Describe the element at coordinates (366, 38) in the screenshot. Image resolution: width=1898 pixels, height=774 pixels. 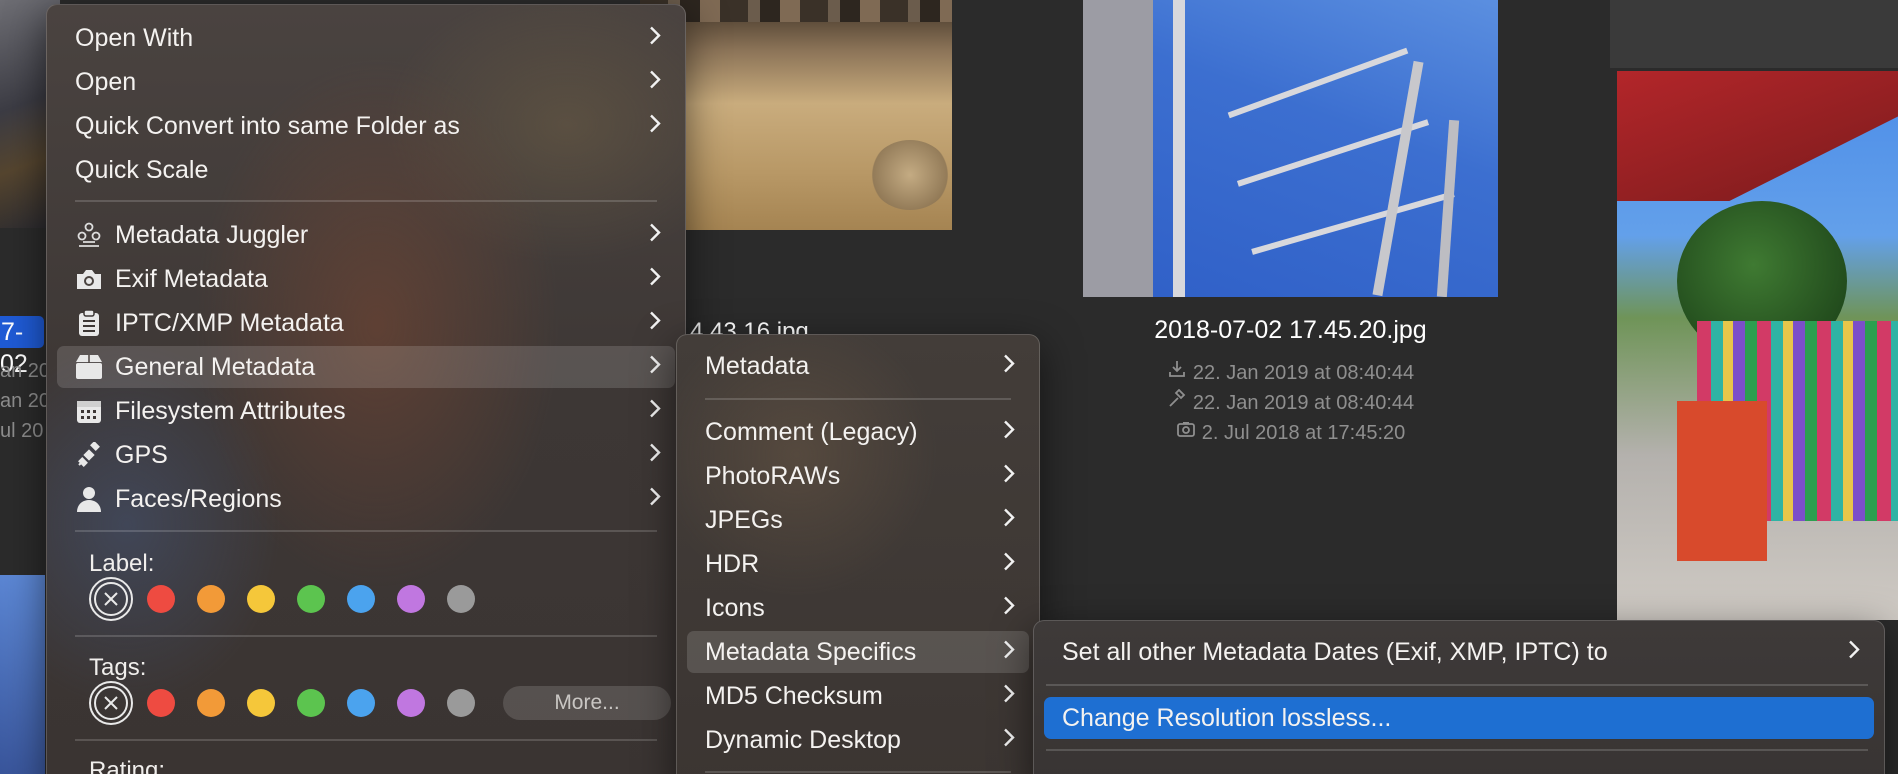
I see `menu-item-open-with: Open With` at that location.